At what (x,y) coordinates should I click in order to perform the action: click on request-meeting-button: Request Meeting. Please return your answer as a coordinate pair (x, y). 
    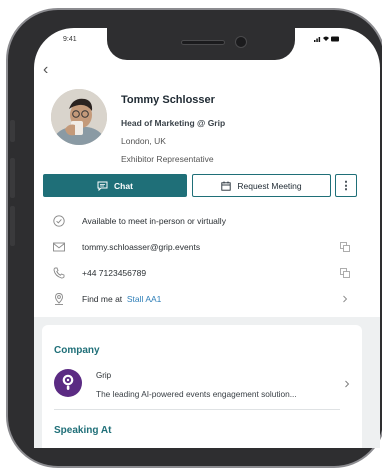
    Looking at the image, I should click on (261, 185).